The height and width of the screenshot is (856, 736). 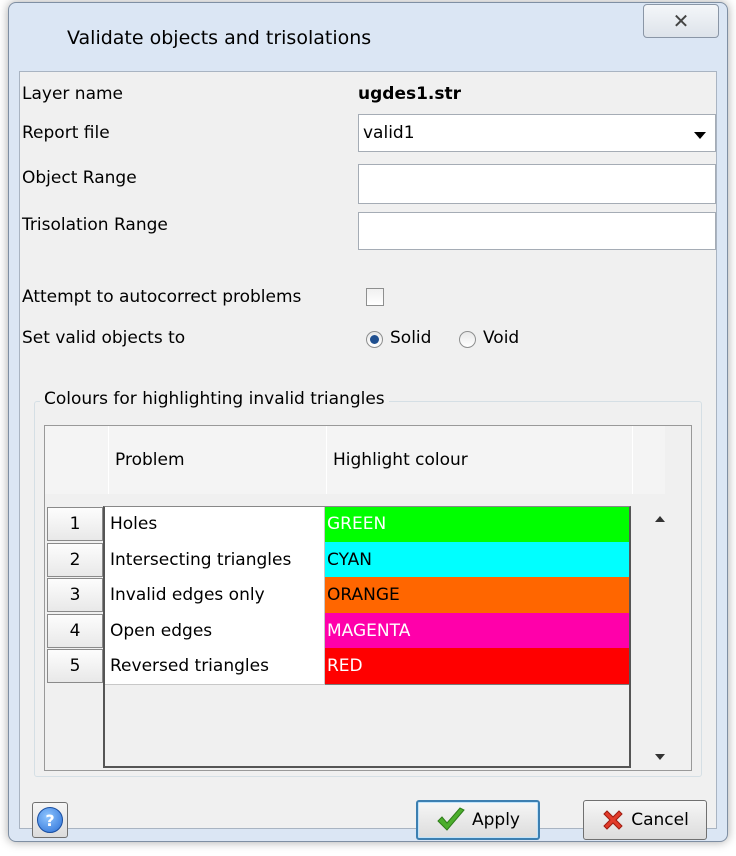 I want to click on row-number: 1, so click(x=75, y=524).